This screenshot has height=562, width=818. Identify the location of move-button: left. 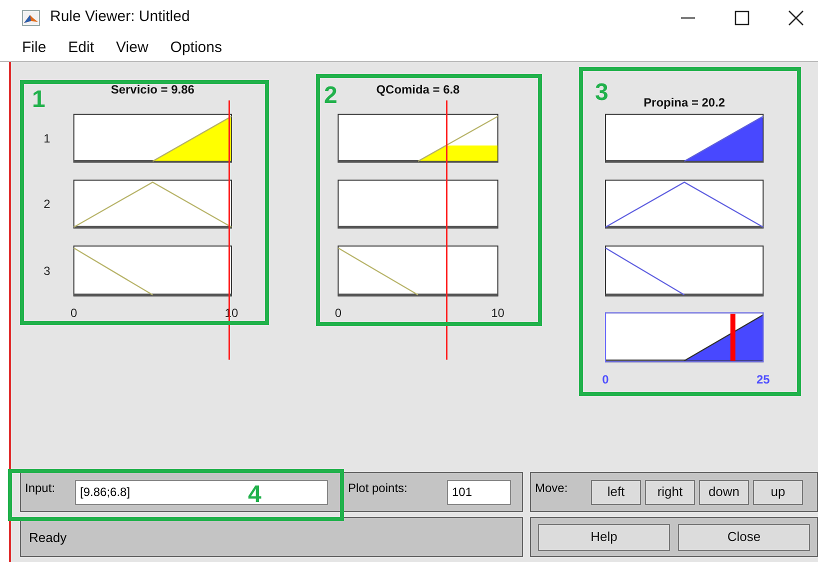
(616, 492).